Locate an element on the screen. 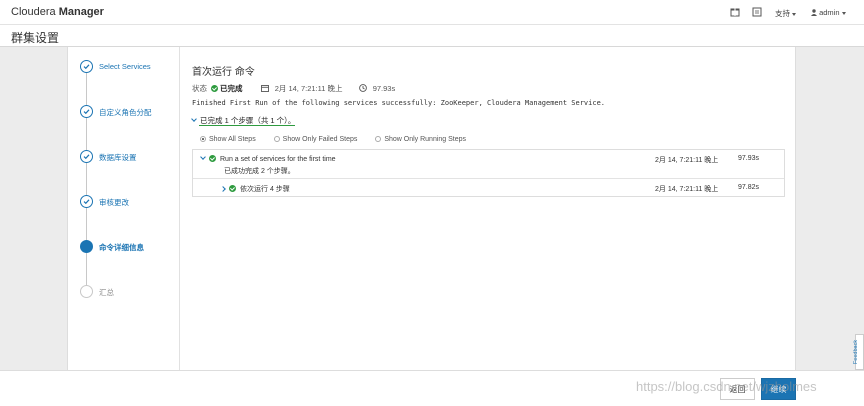 This screenshot has height=406, width=864. step-name-cell: Run a set of services for the first time is located at coordinates (268, 158).